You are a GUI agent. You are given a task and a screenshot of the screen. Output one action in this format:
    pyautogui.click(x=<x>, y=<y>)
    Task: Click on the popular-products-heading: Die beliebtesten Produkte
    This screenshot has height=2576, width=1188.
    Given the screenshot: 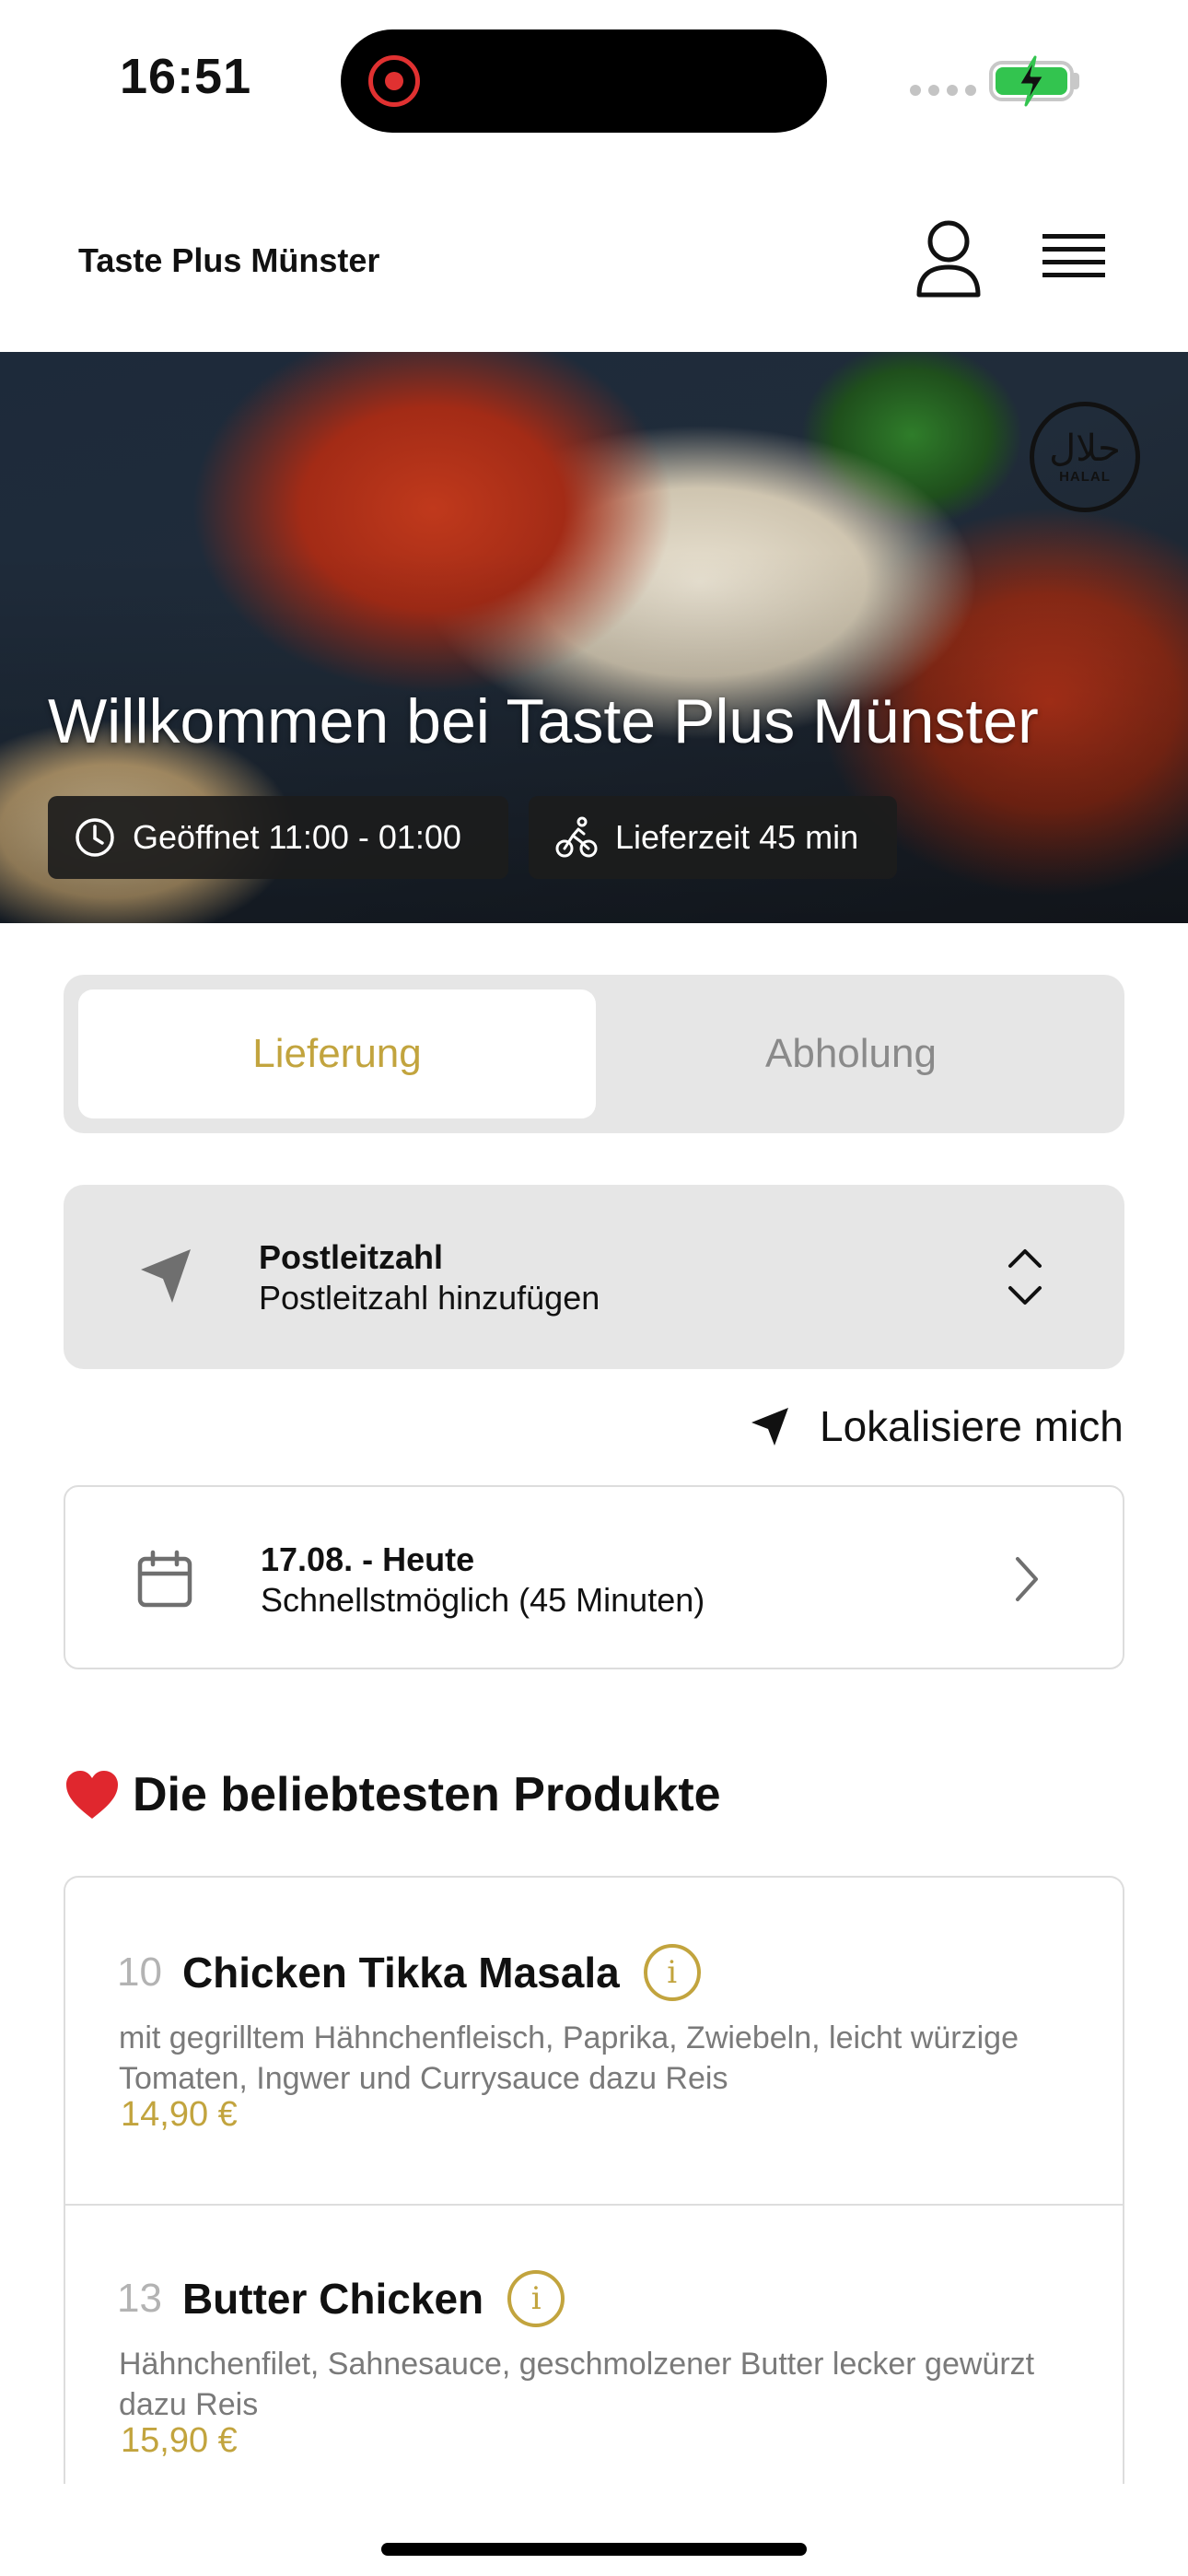 What is the action you would take?
    pyautogui.click(x=393, y=1794)
    